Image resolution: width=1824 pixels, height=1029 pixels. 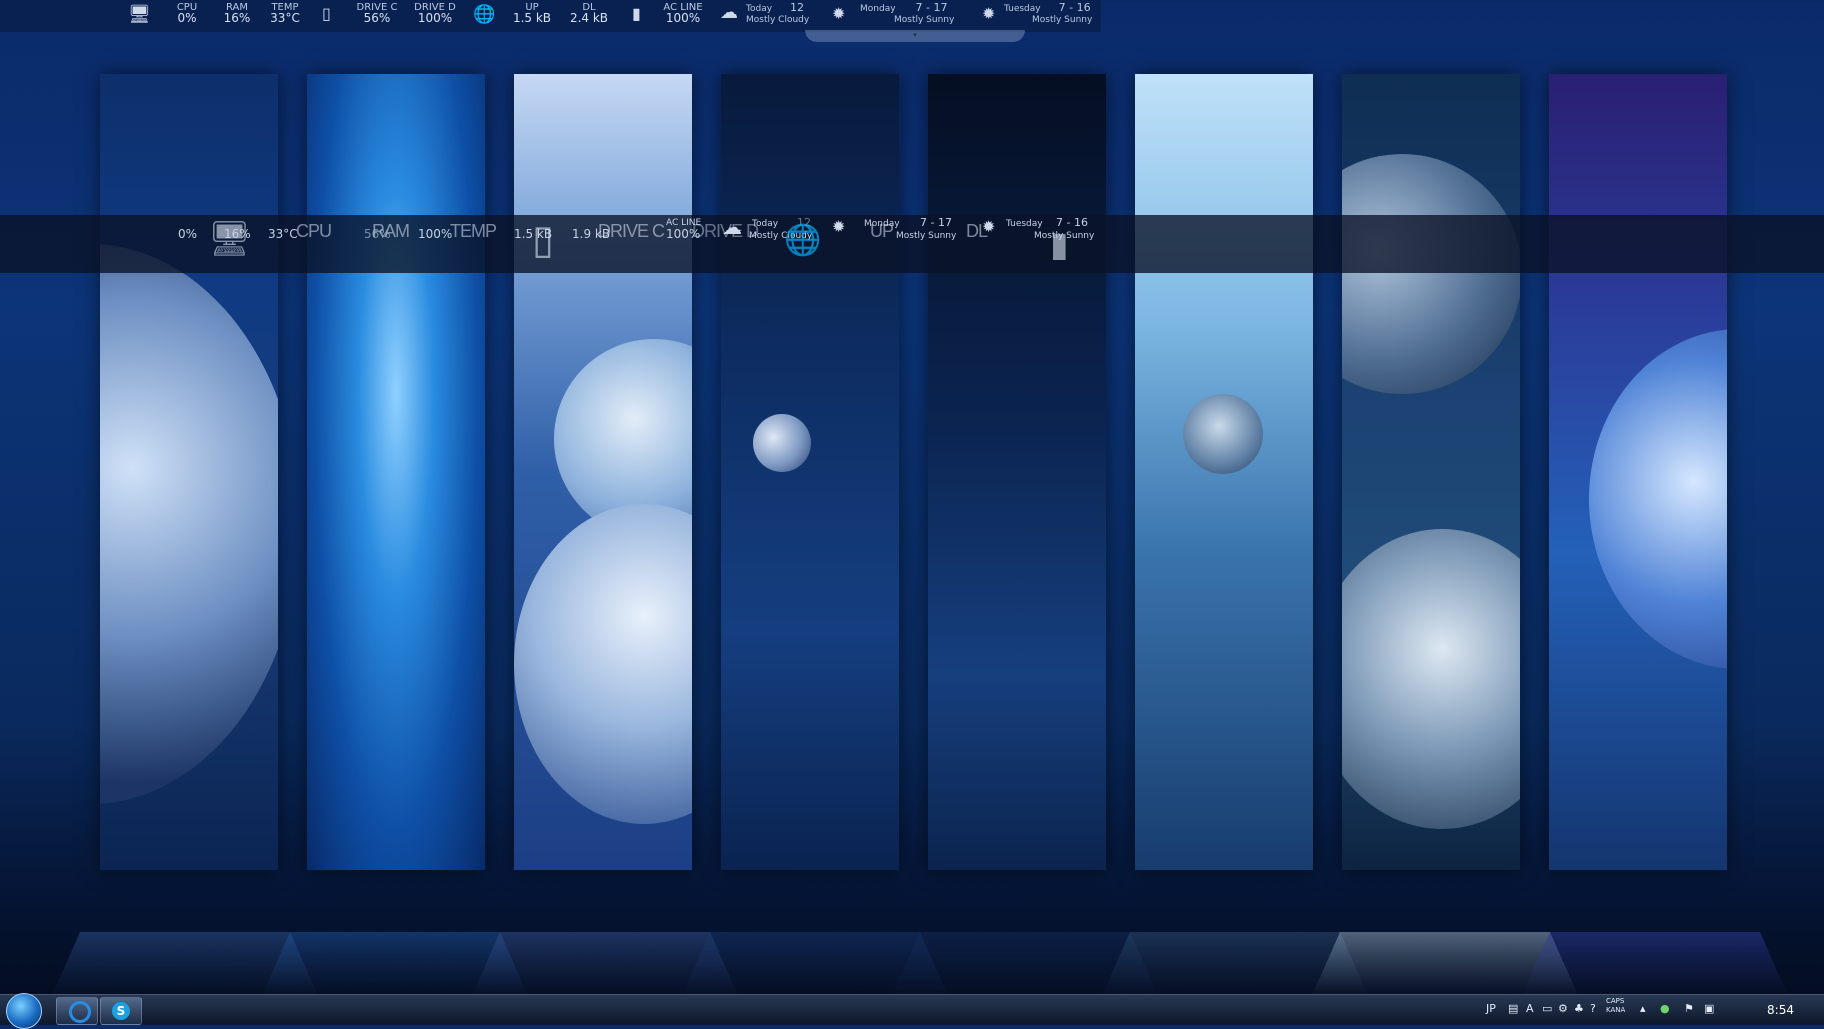 What do you see at coordinates (532, 18) in the screenshot?
I see `upload-value: 1.5 kB` at bounding box center [532, 18].